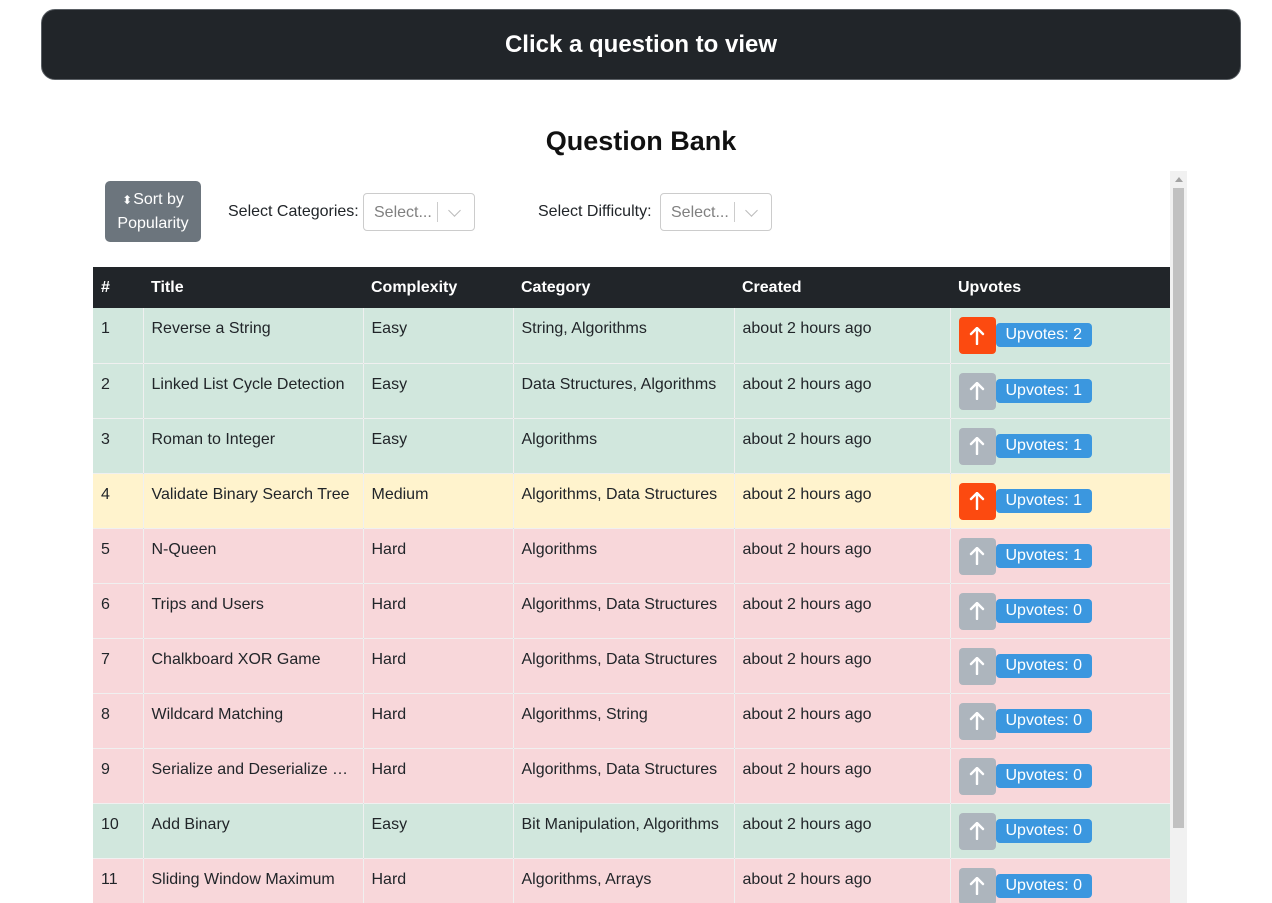 This screenshot has height=903, width=1272. Describe the element at coordinates (118, 831) in the screenshot. I see `row-number: 10` at that location.